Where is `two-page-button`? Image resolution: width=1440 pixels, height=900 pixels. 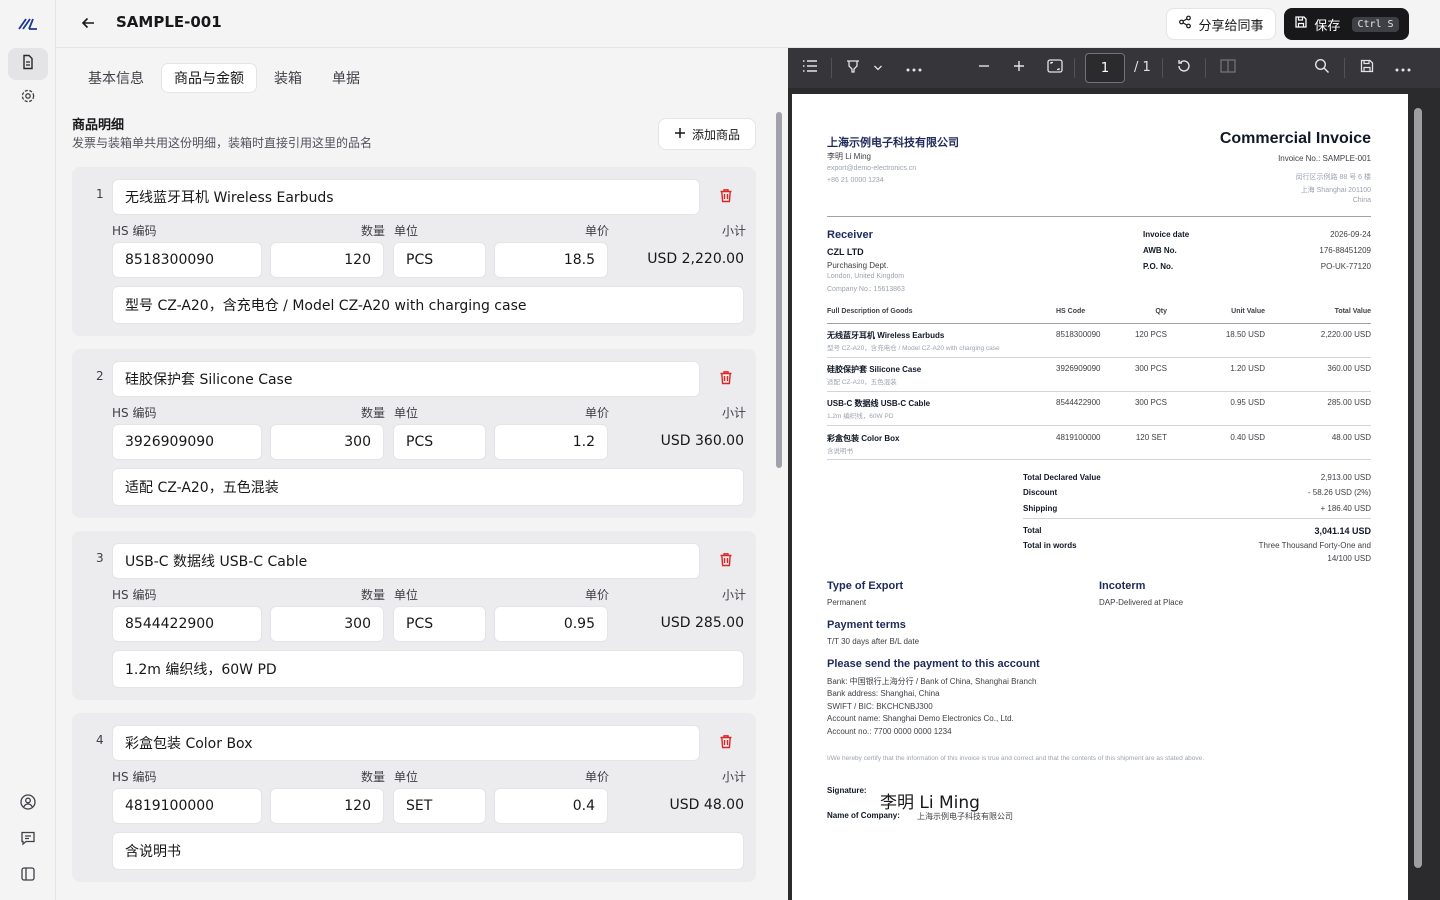 two-page-button is located at coordinates (1228, 68).